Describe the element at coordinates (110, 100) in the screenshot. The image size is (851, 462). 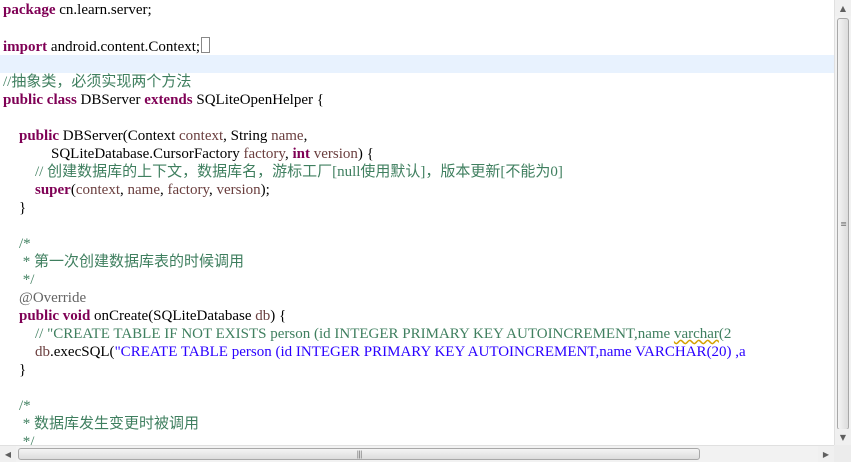
I see `code-text: DBServer` at that location.